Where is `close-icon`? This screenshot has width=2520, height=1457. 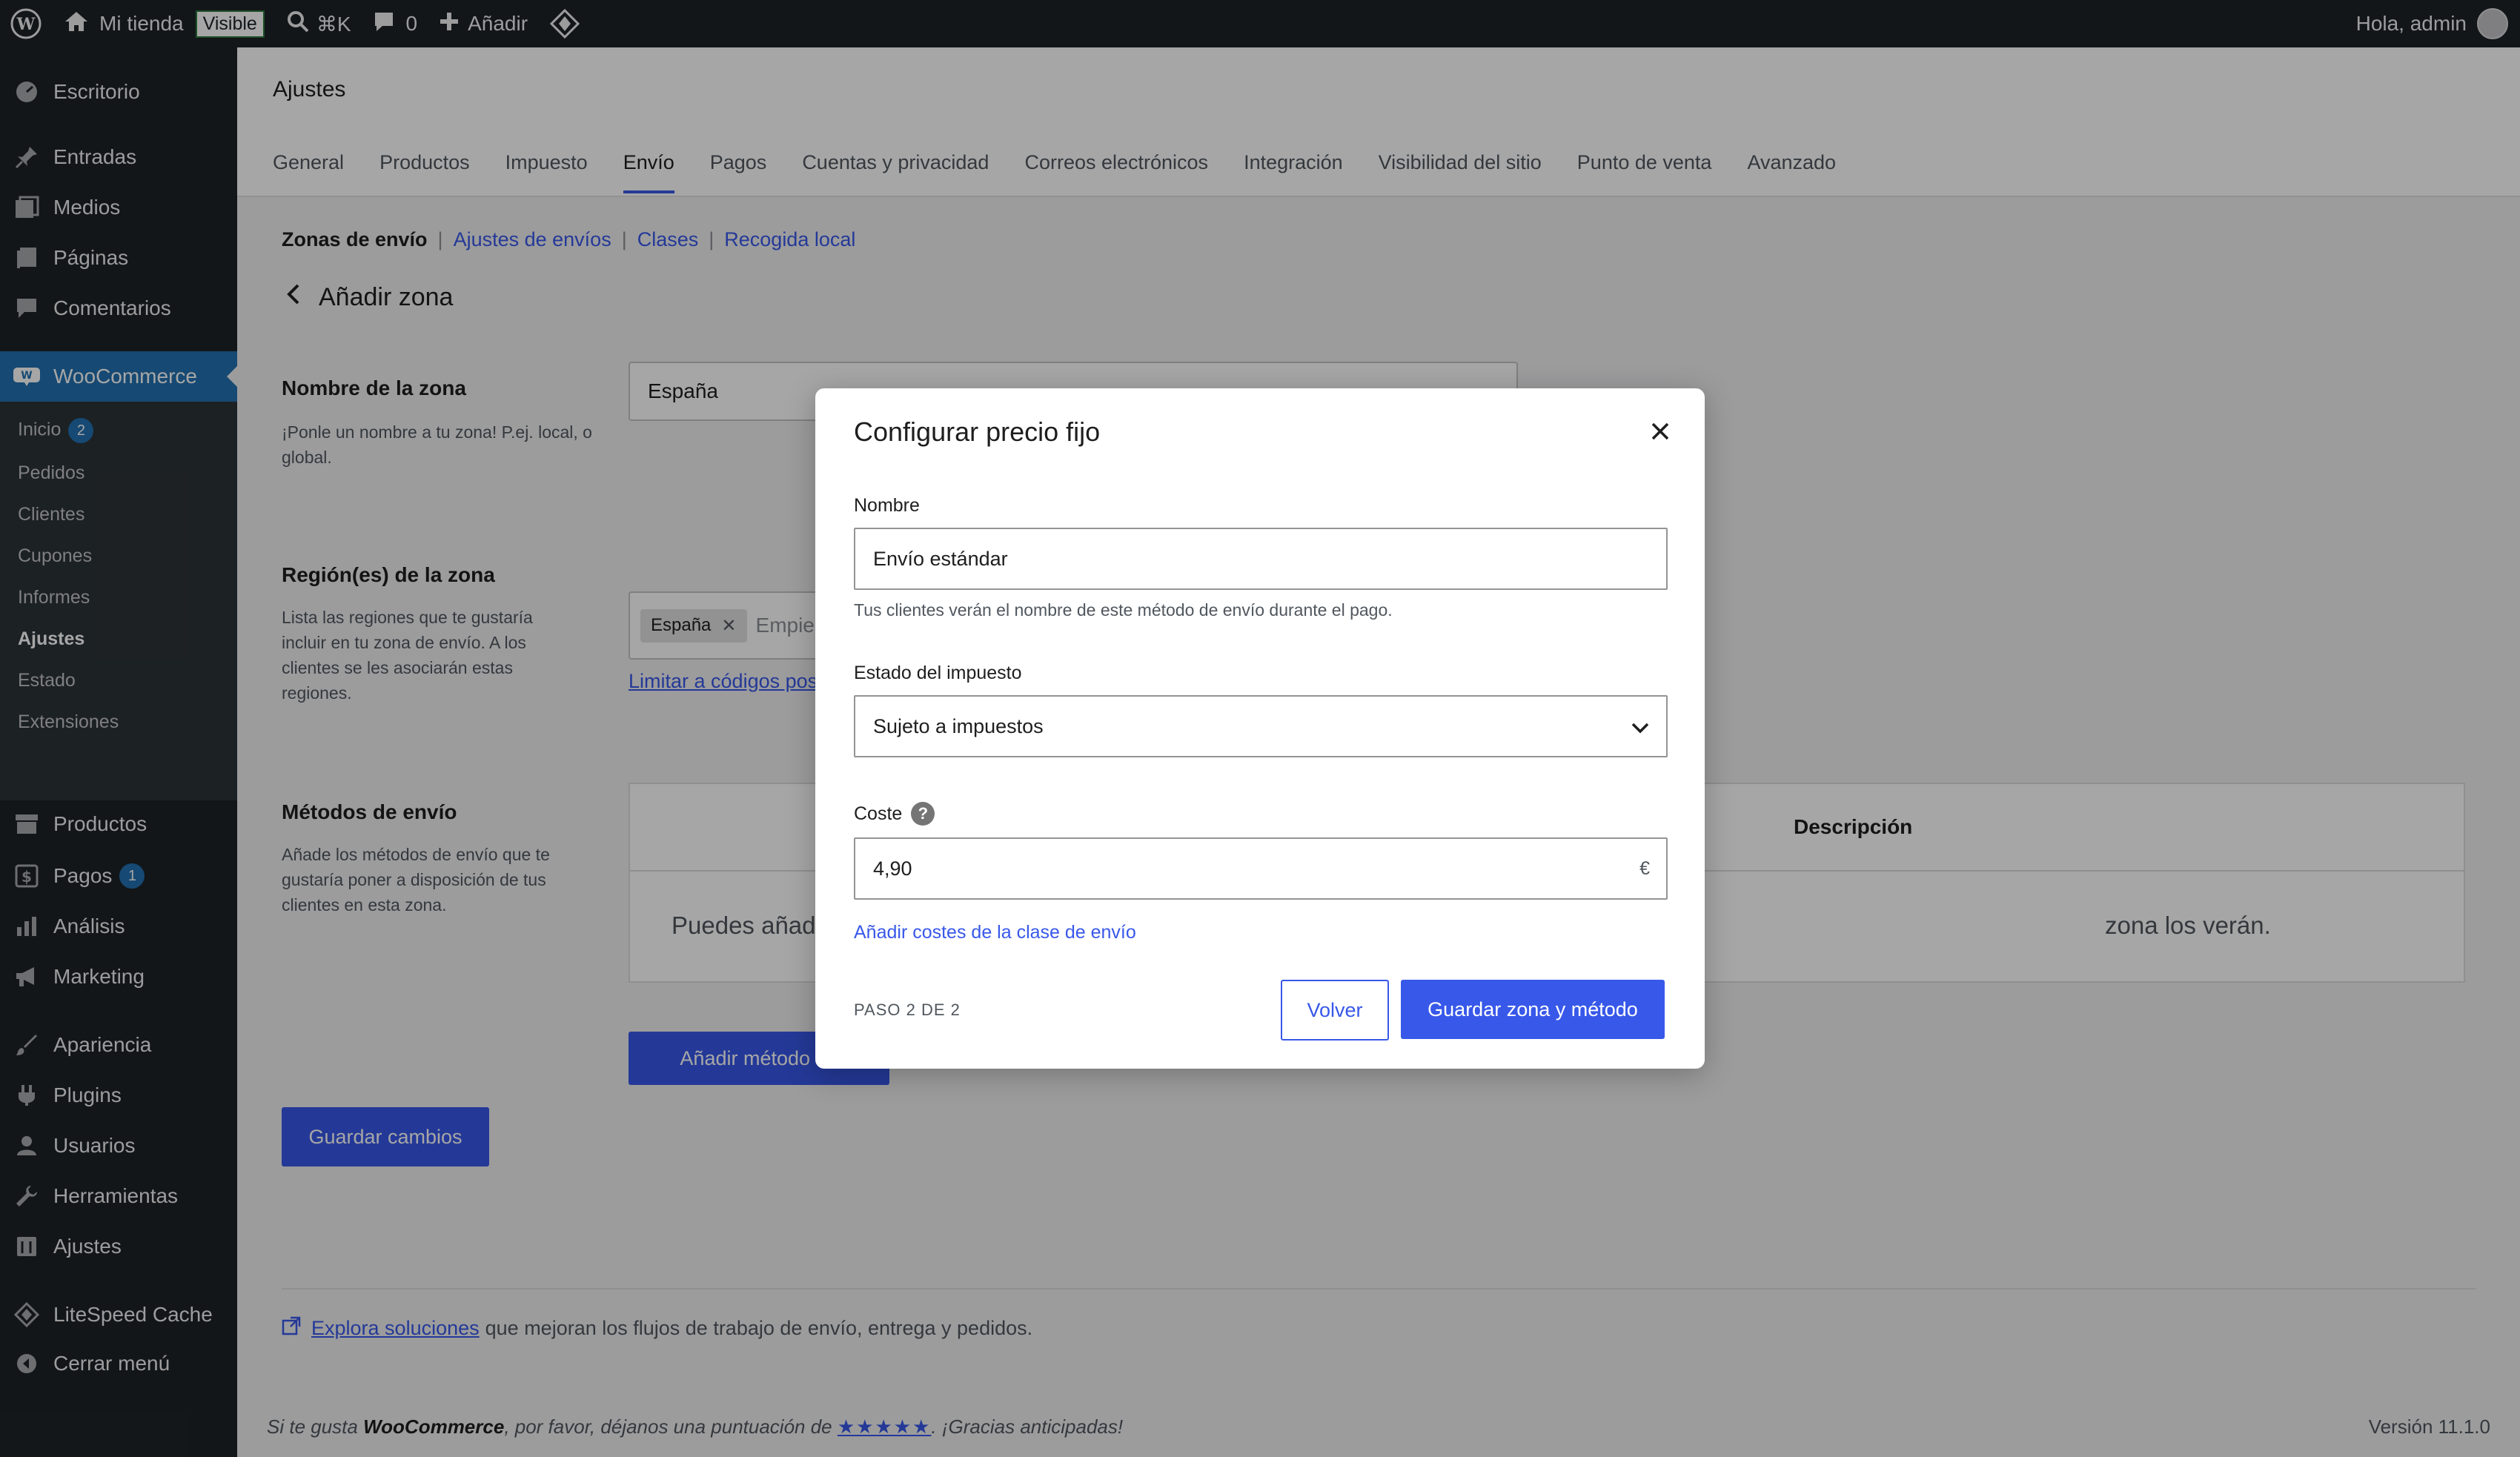 close-icon is located at coordinates (1661, 431).